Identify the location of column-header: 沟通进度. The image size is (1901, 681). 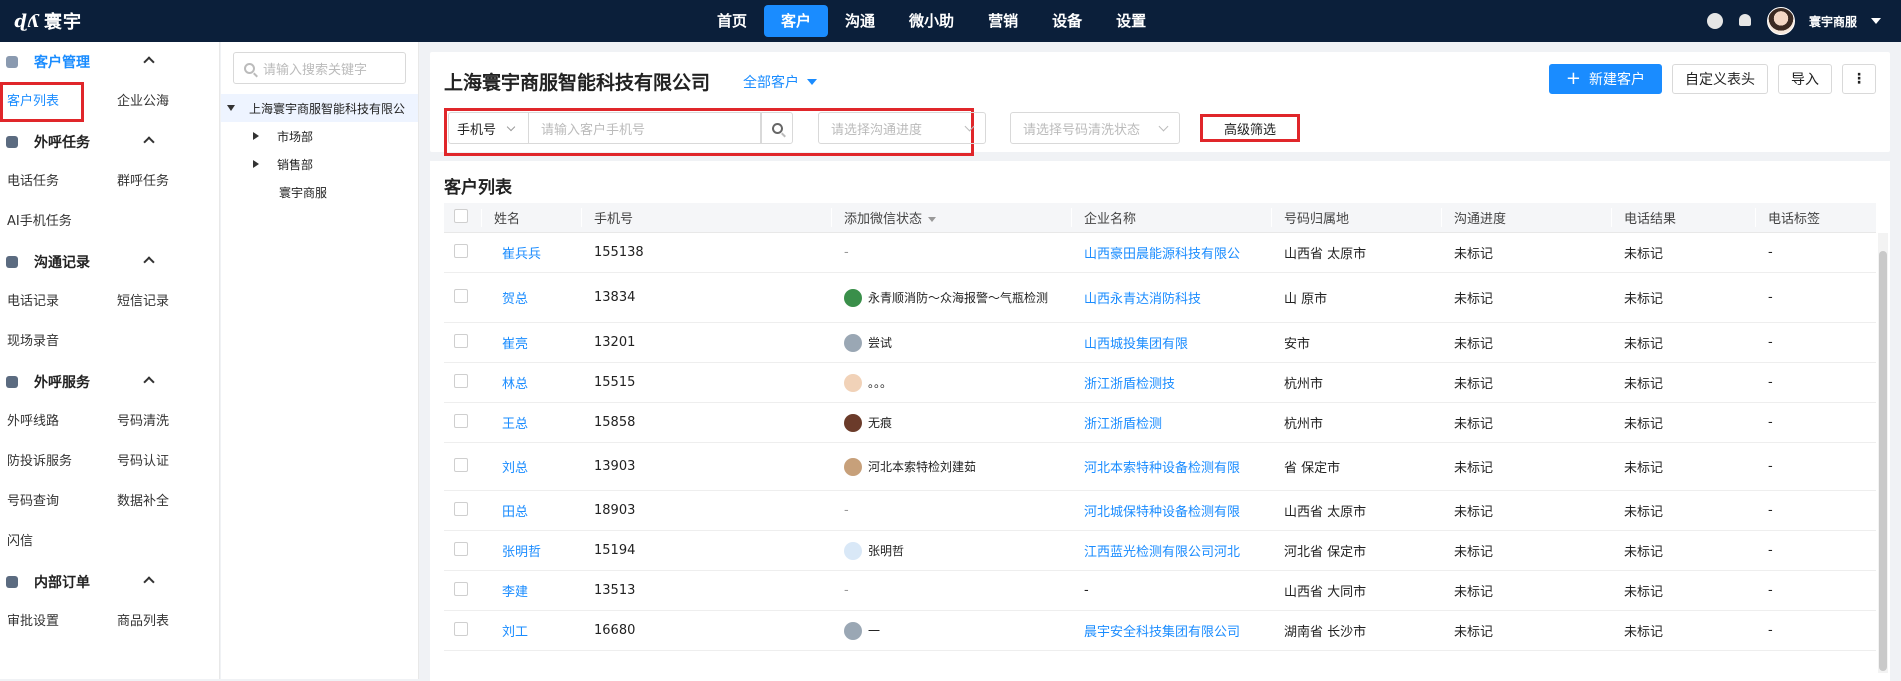
(1527, 217).